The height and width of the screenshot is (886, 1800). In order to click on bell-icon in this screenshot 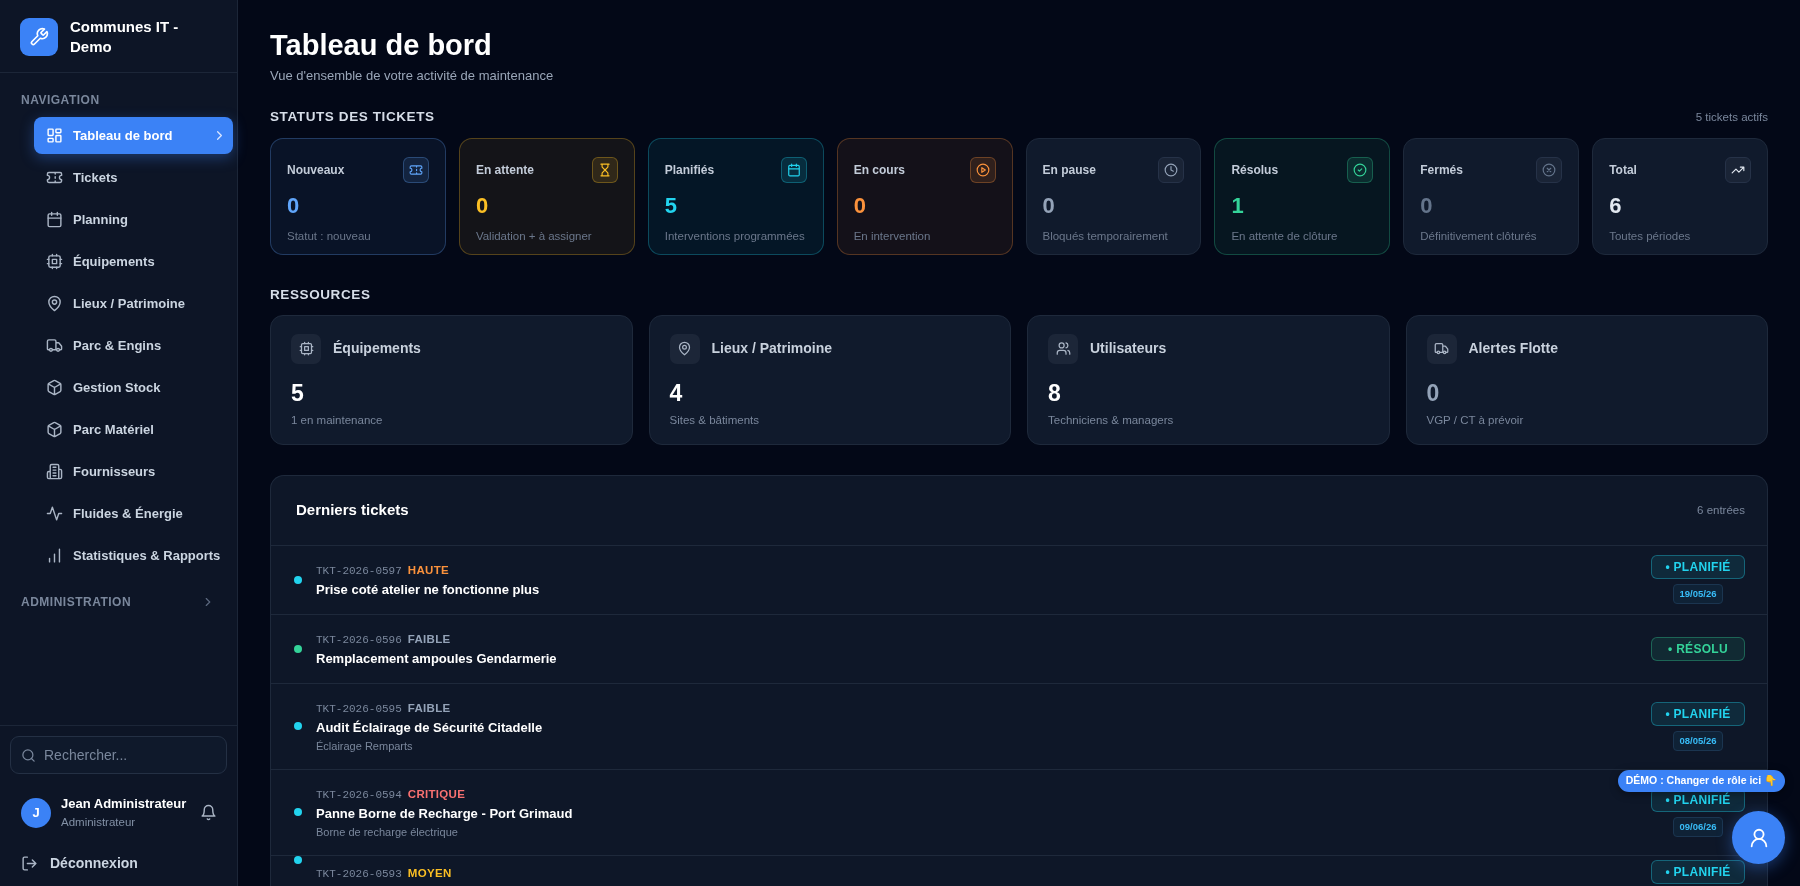, I will do `click(208, 813)`.